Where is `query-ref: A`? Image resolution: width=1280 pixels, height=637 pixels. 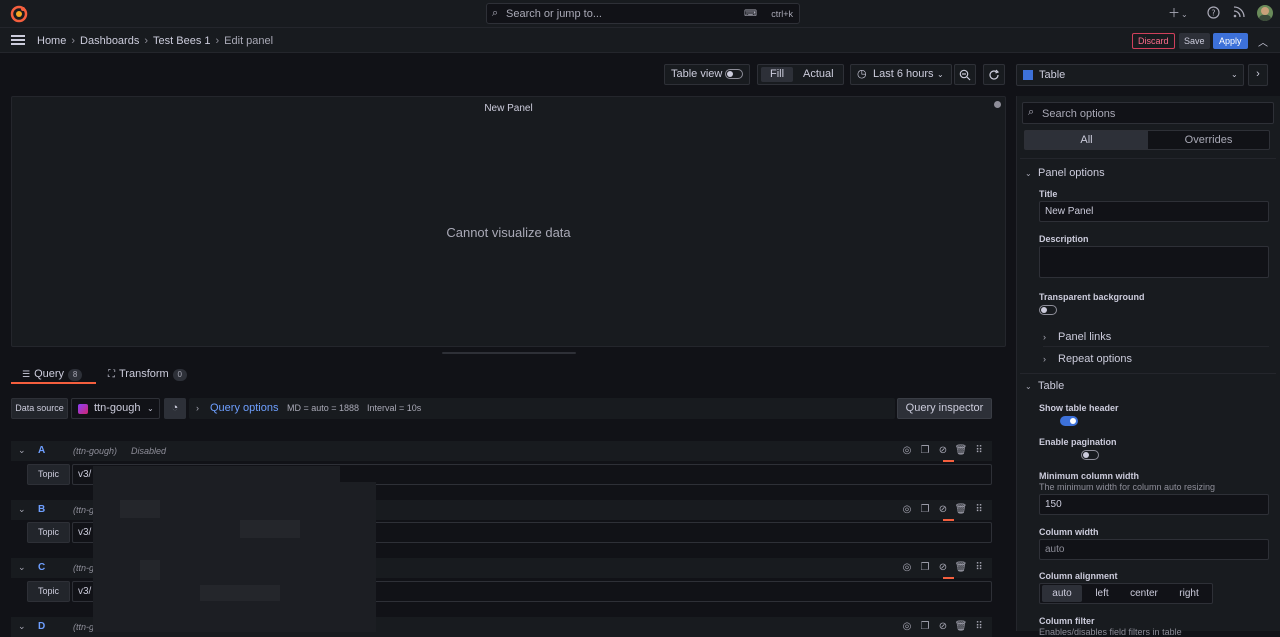 query-ref: A is located at coordinates (41, 450).